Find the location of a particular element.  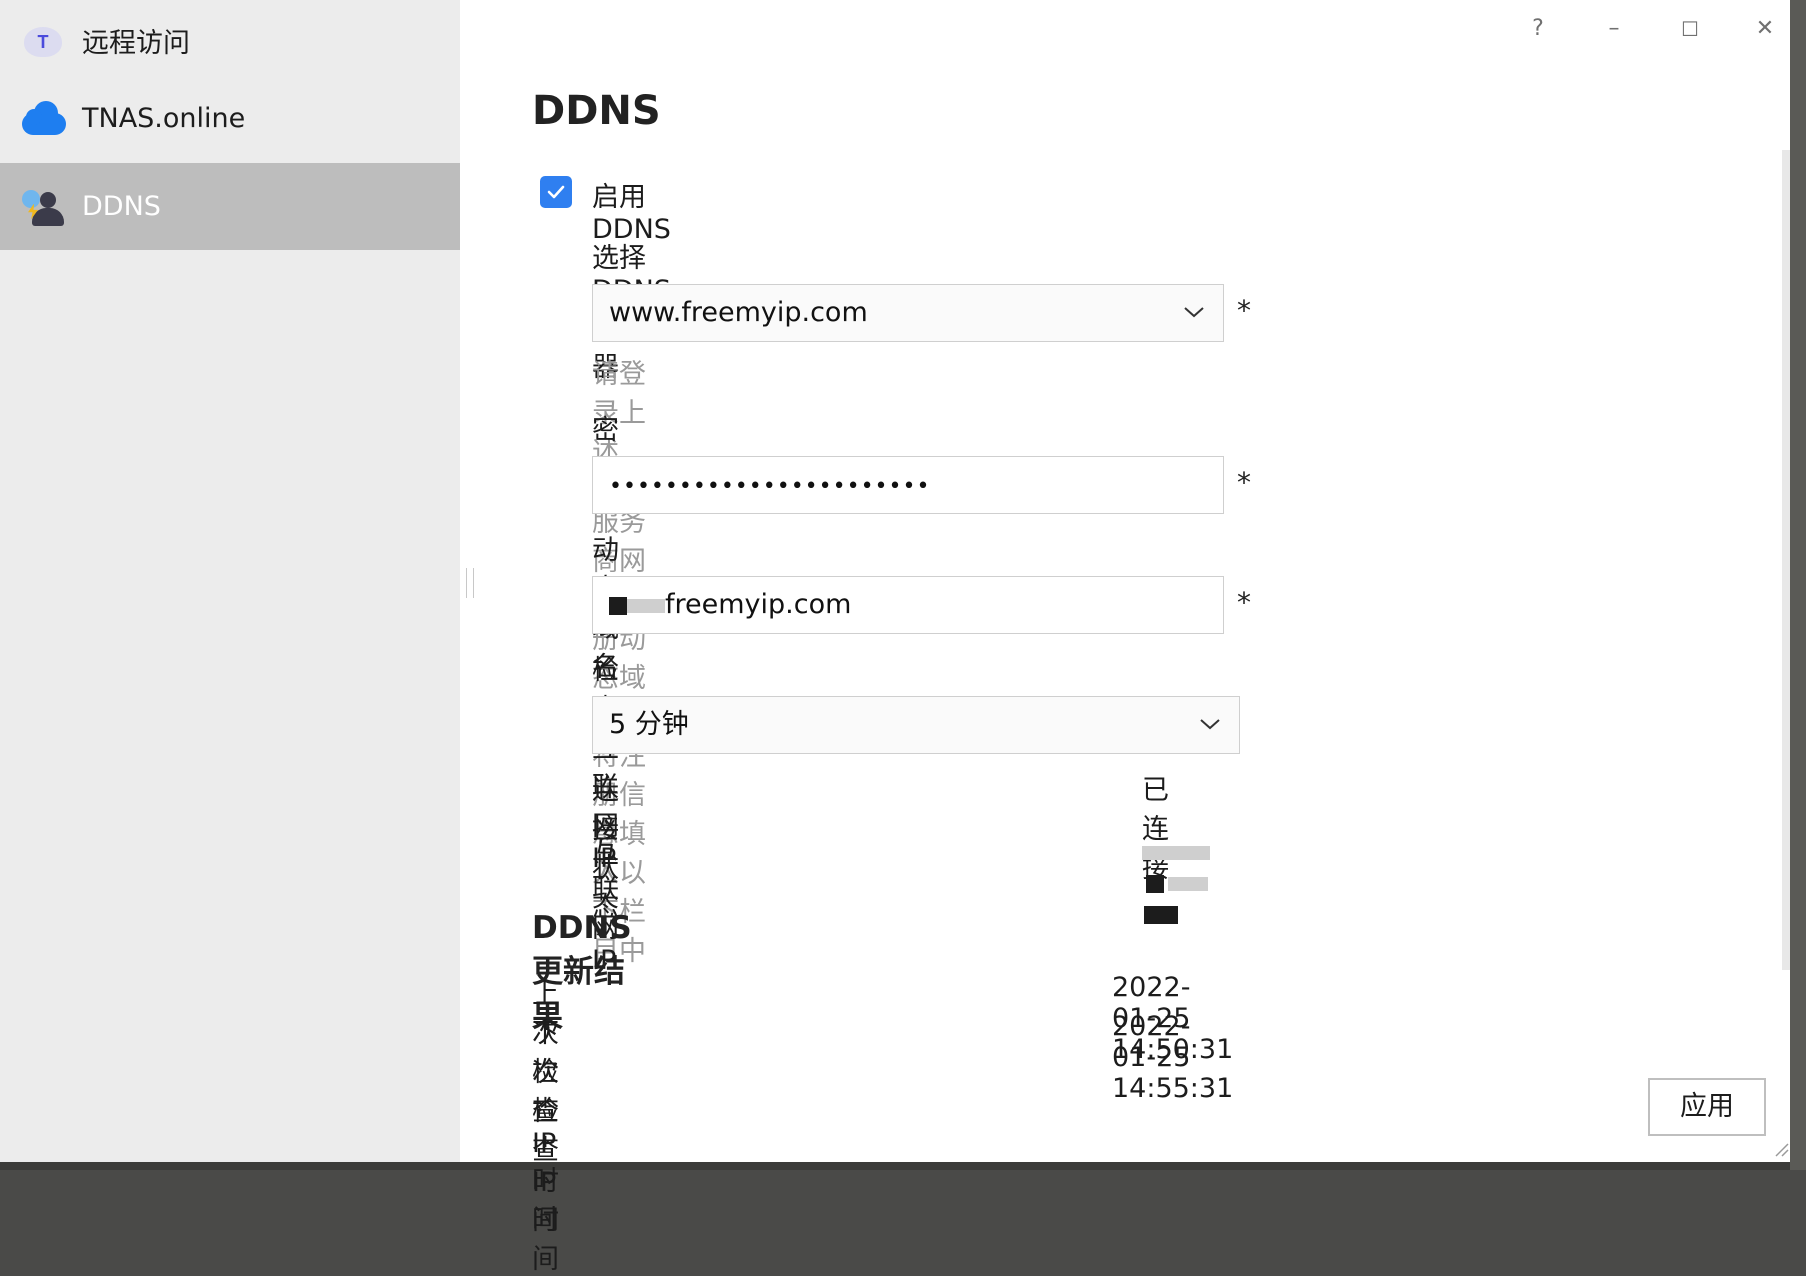

checkmark-icon is located at coordinates (556, 192).